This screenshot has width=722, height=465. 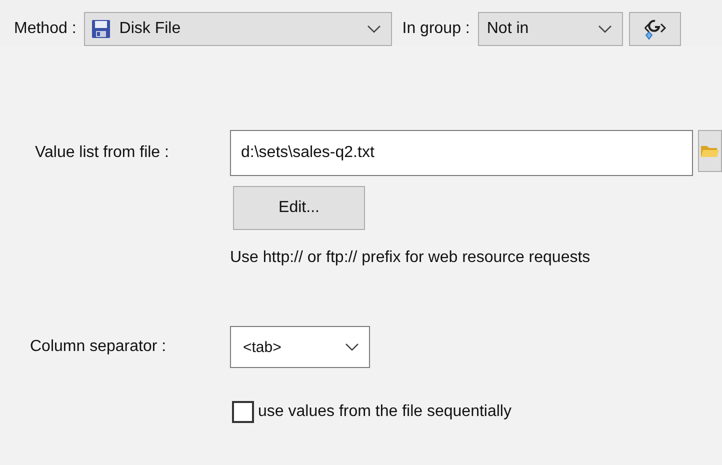 What do you see at coordinates (238, 29) in the screenshot?
I see `method-dropdown: Disk File` at bounding box center [238, 29].